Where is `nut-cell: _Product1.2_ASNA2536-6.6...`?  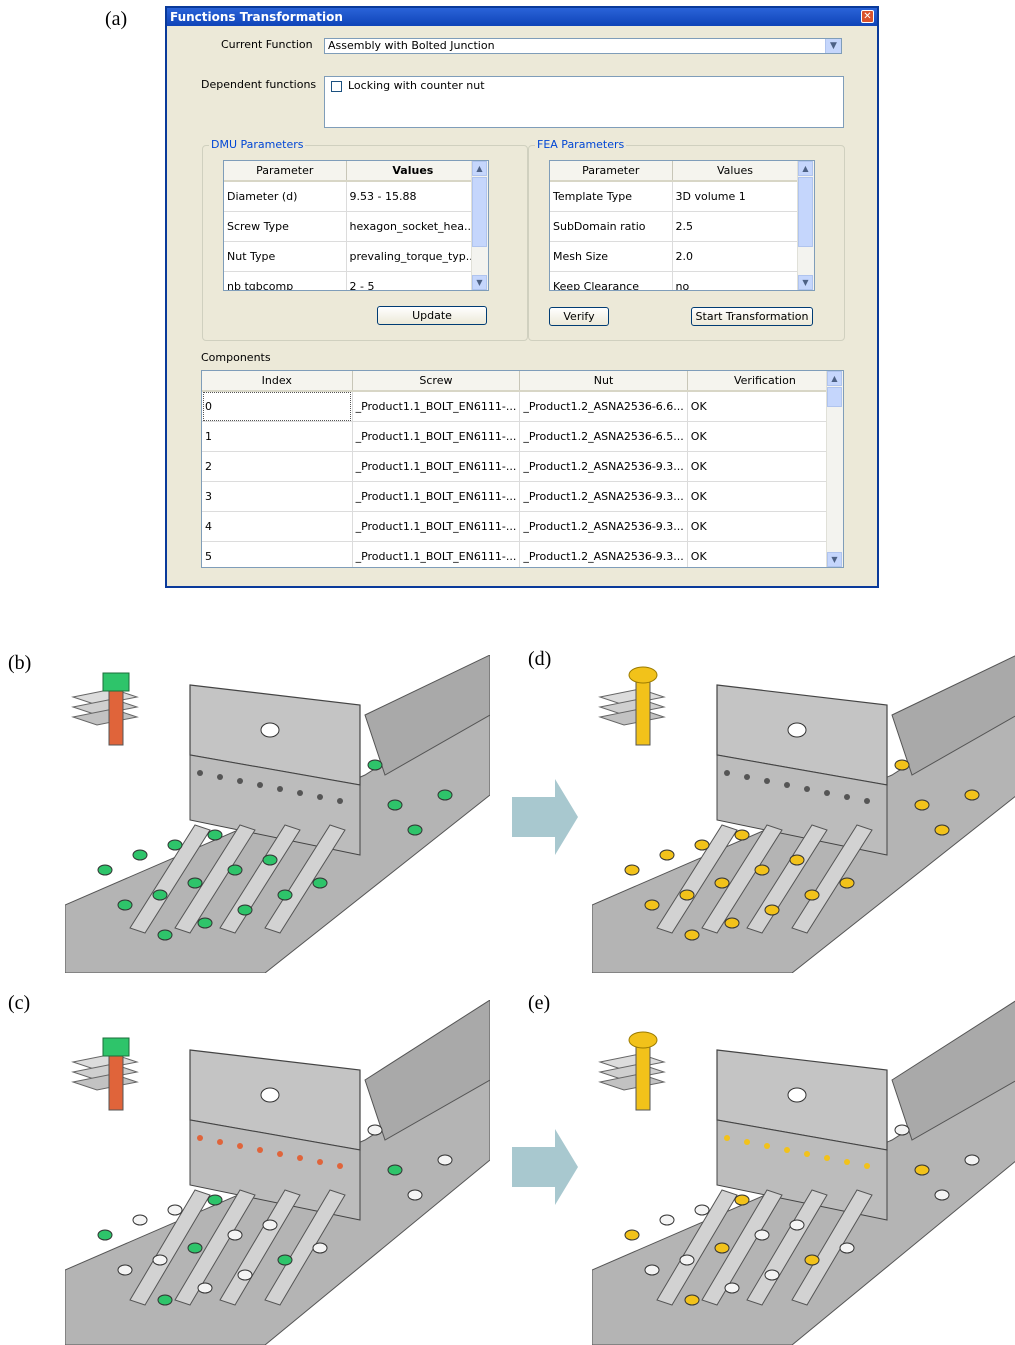
nut-cell: _Product1.2_ASNA2536-6.6... is located at coordinates (603, 406).